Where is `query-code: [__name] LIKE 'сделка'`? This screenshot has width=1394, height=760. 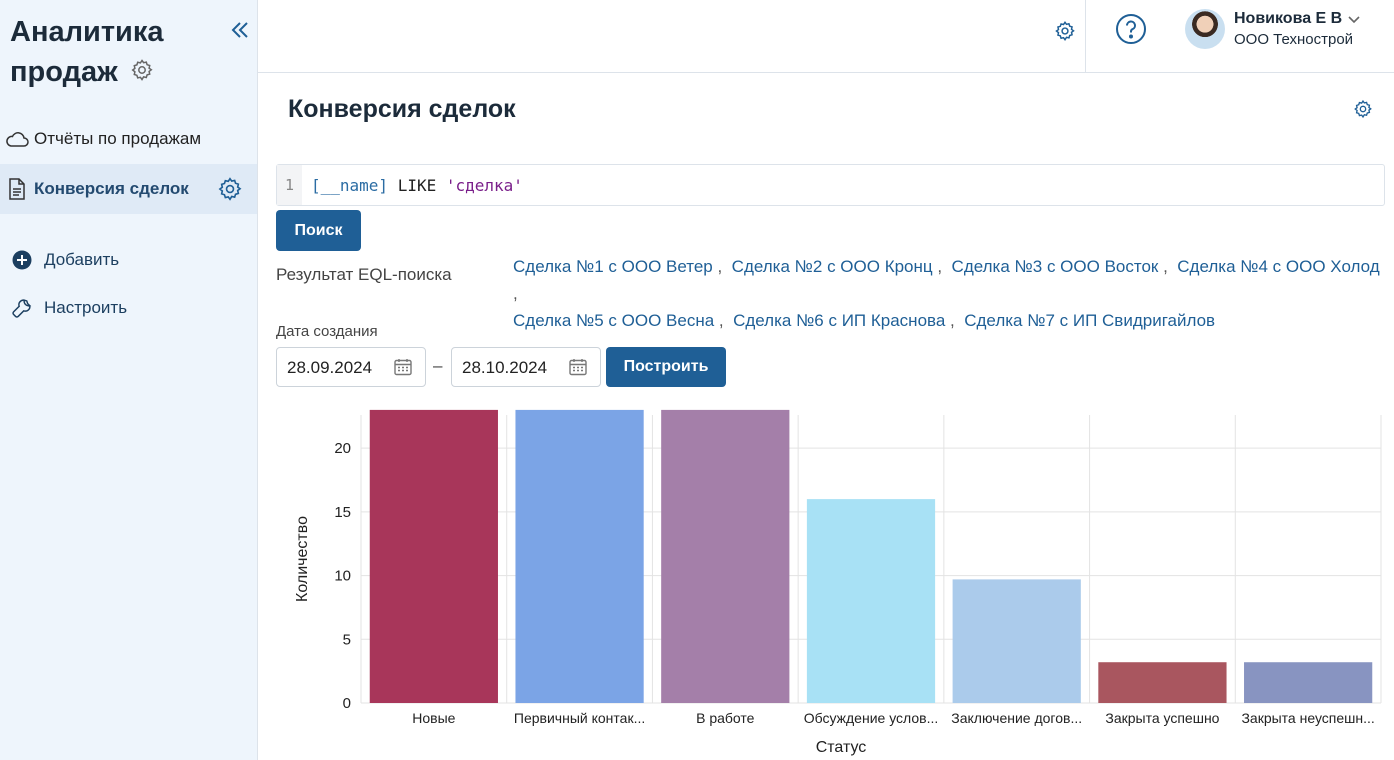 query-code: [__name] LIKE 'сделка' is located at coordinates (417, 186).